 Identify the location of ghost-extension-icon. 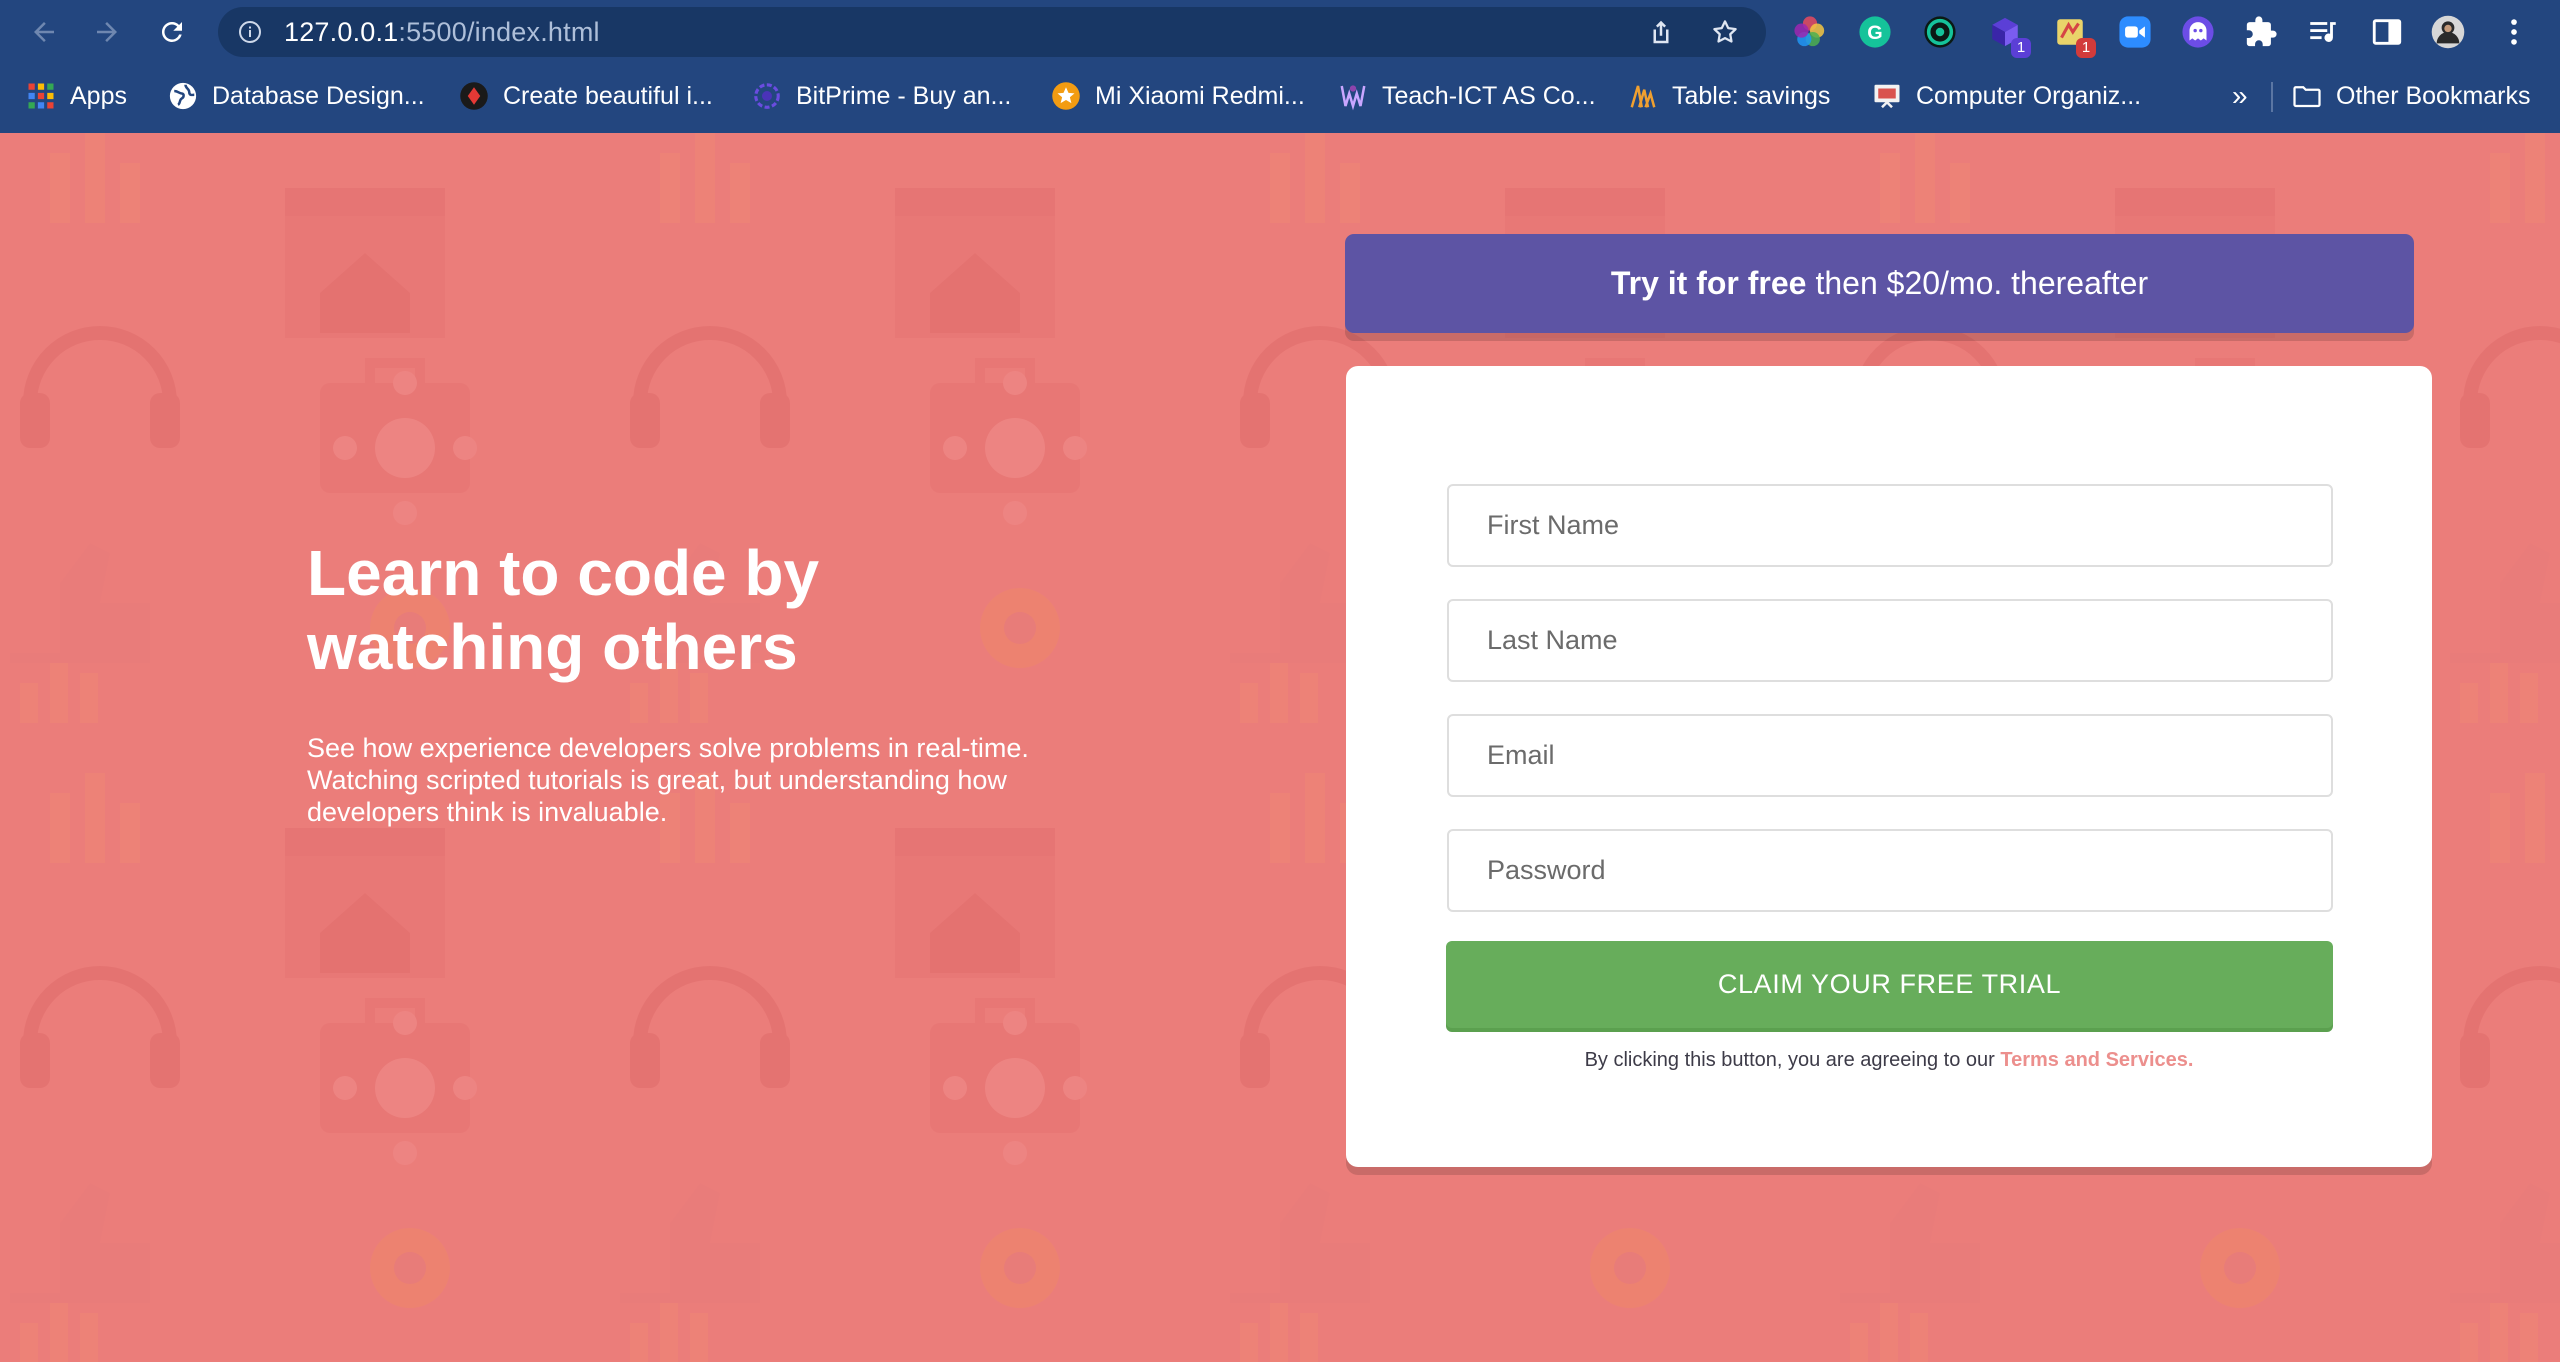
(2198, 32).